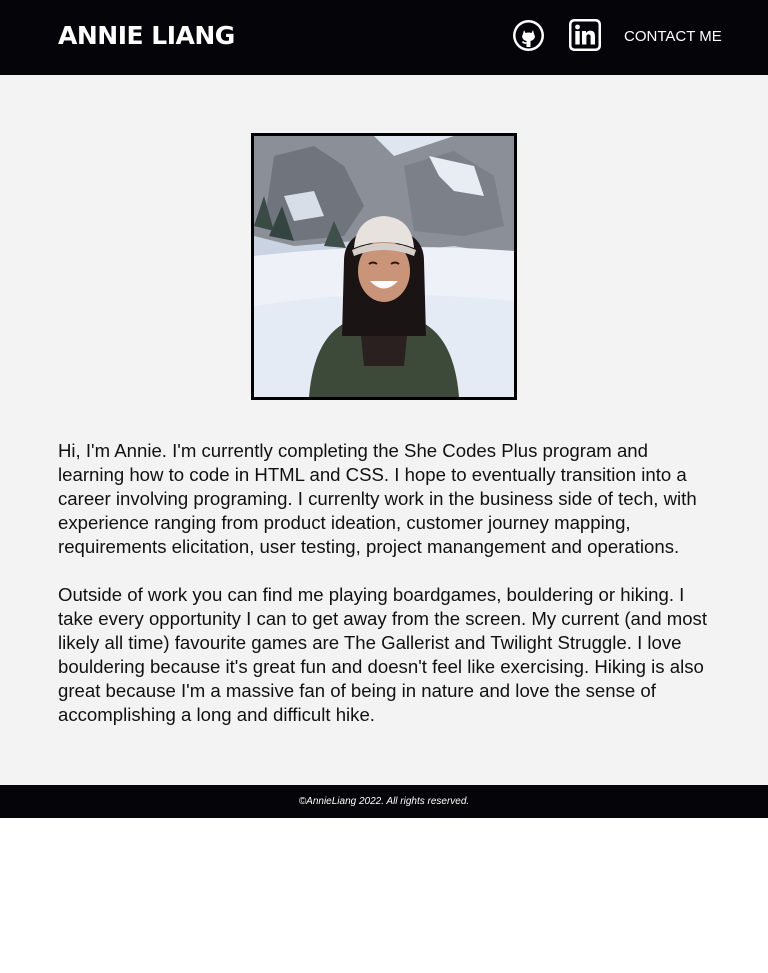 This screenshot has height=973, width=768. What do you see at coordinates (146, 36) in the screenshot?
I see `site-logo: ANNIE LIANG` at bounding box center [146, 36].